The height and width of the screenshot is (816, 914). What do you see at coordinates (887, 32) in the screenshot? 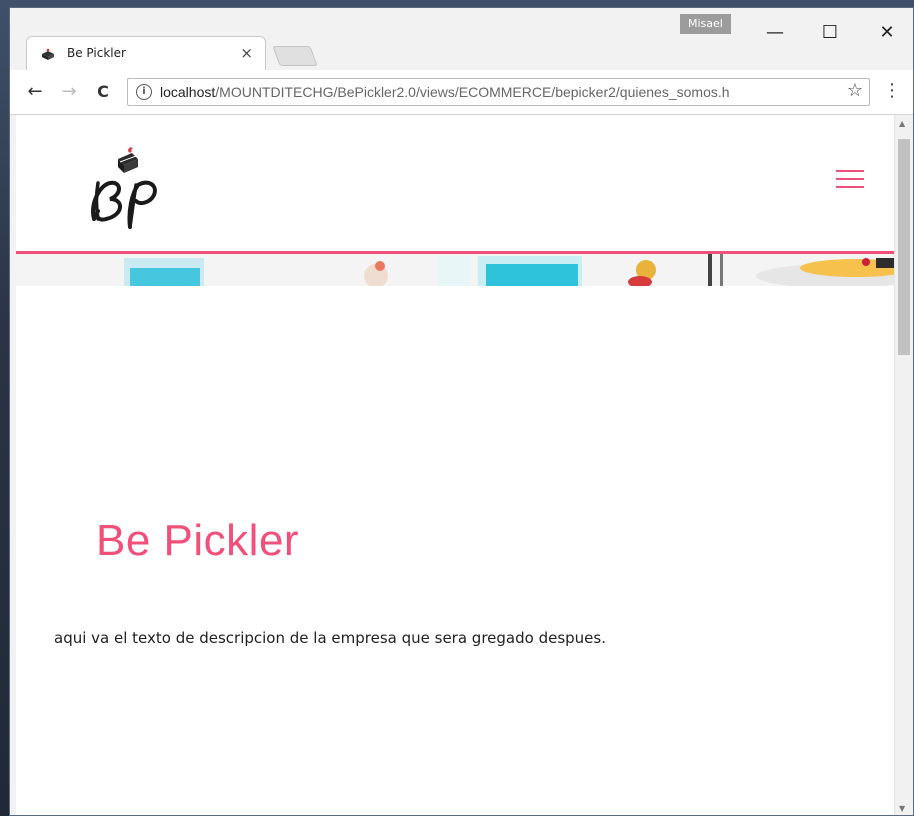
I see `close-window-button: ✕` at bounding box center [887, 32].